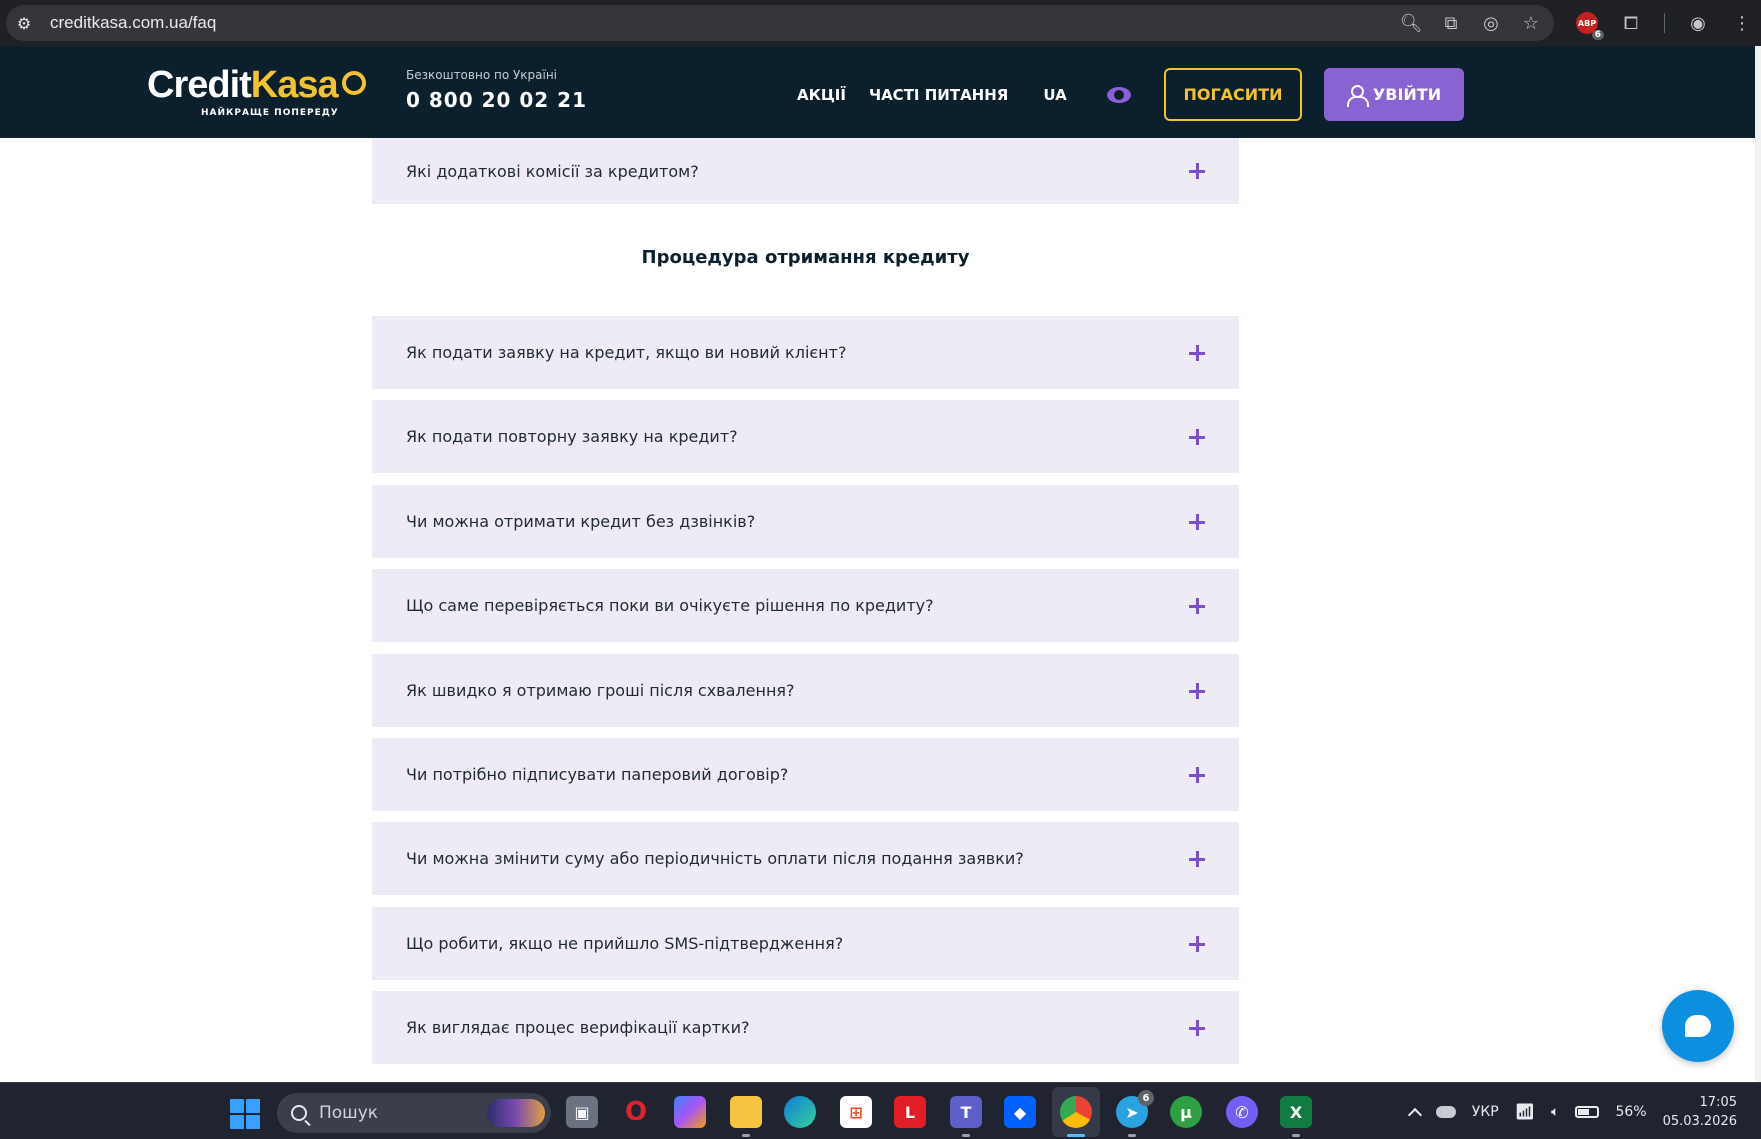 The image size is (1761, 1139). Describe the element at coordinates (1664, 23) in the screenshot. I see `toolbar-divider` at that location.